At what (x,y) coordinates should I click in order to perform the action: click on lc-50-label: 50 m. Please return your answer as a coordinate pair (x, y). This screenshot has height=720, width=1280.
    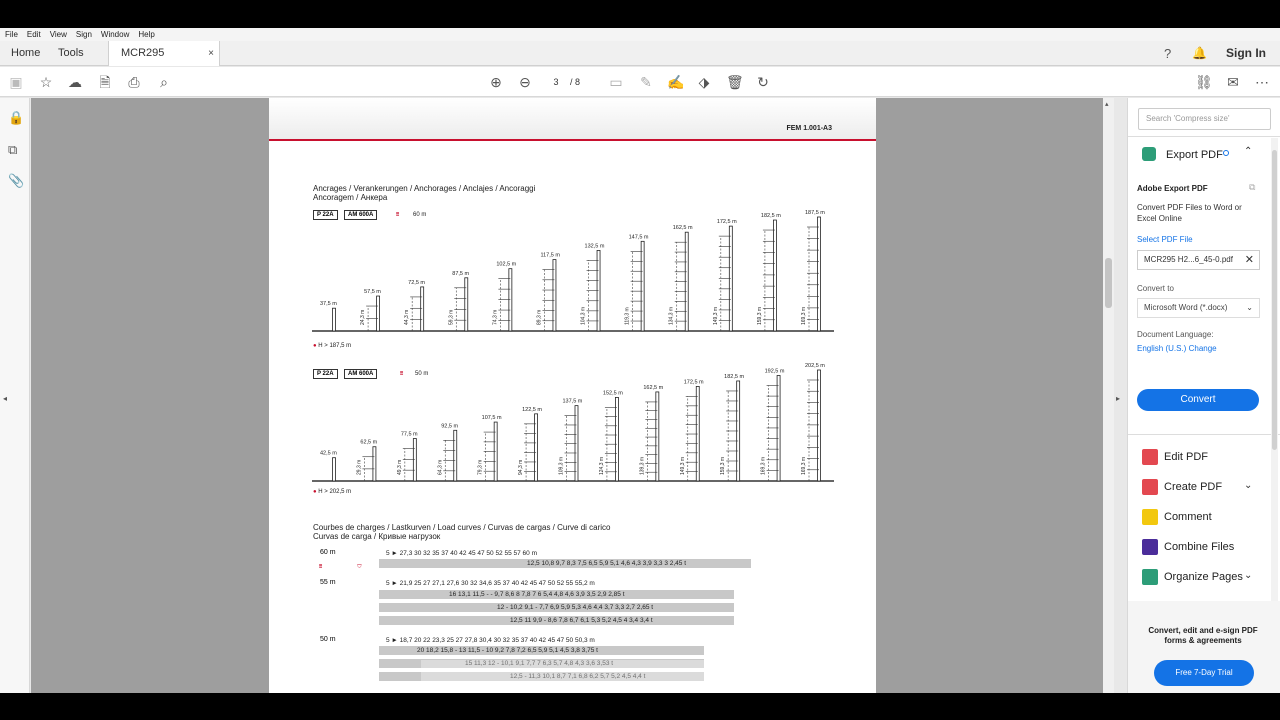
    Looking at the image, I should click on (328, 639).